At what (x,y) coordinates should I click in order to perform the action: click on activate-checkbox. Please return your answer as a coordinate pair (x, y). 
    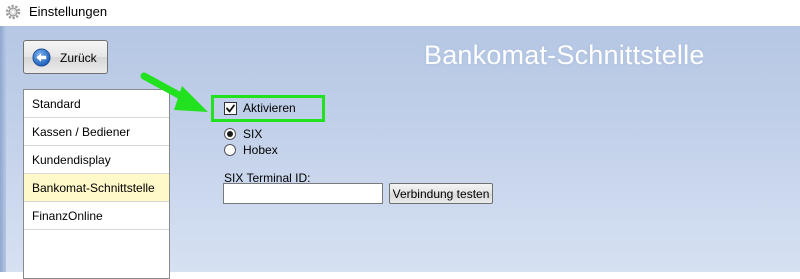
    Looking at the image, I should click on (230, 108).